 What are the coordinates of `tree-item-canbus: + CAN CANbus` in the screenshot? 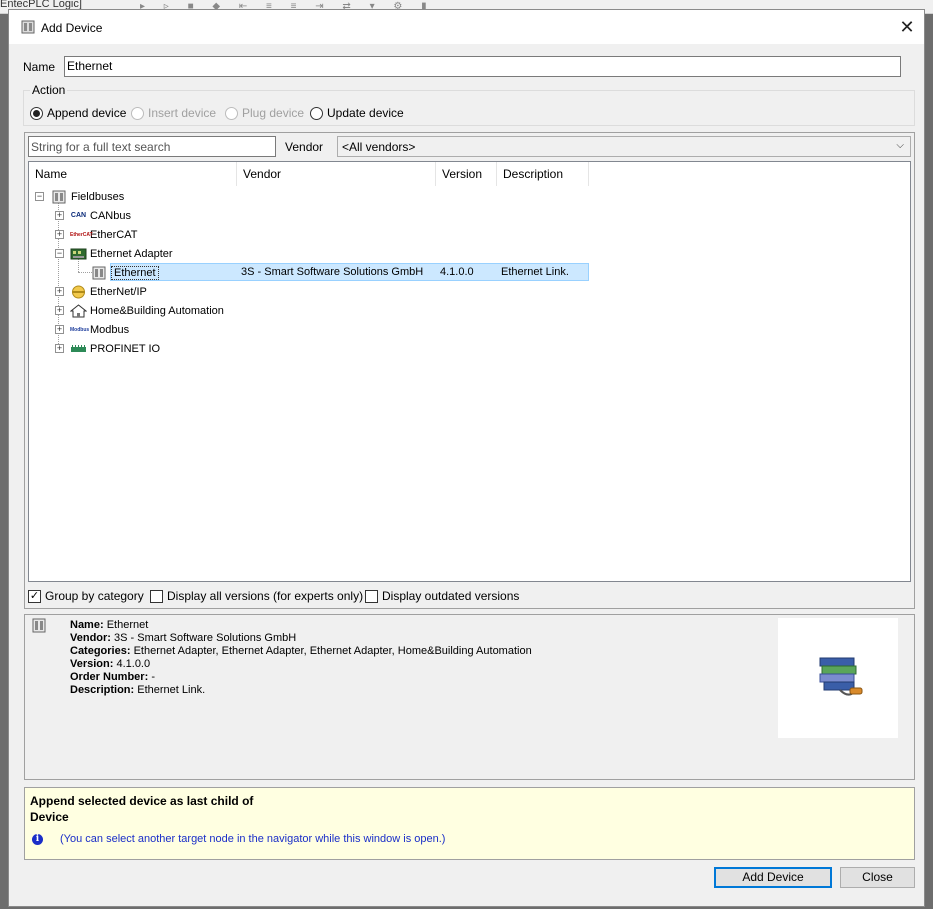 It's located at (93, 215).